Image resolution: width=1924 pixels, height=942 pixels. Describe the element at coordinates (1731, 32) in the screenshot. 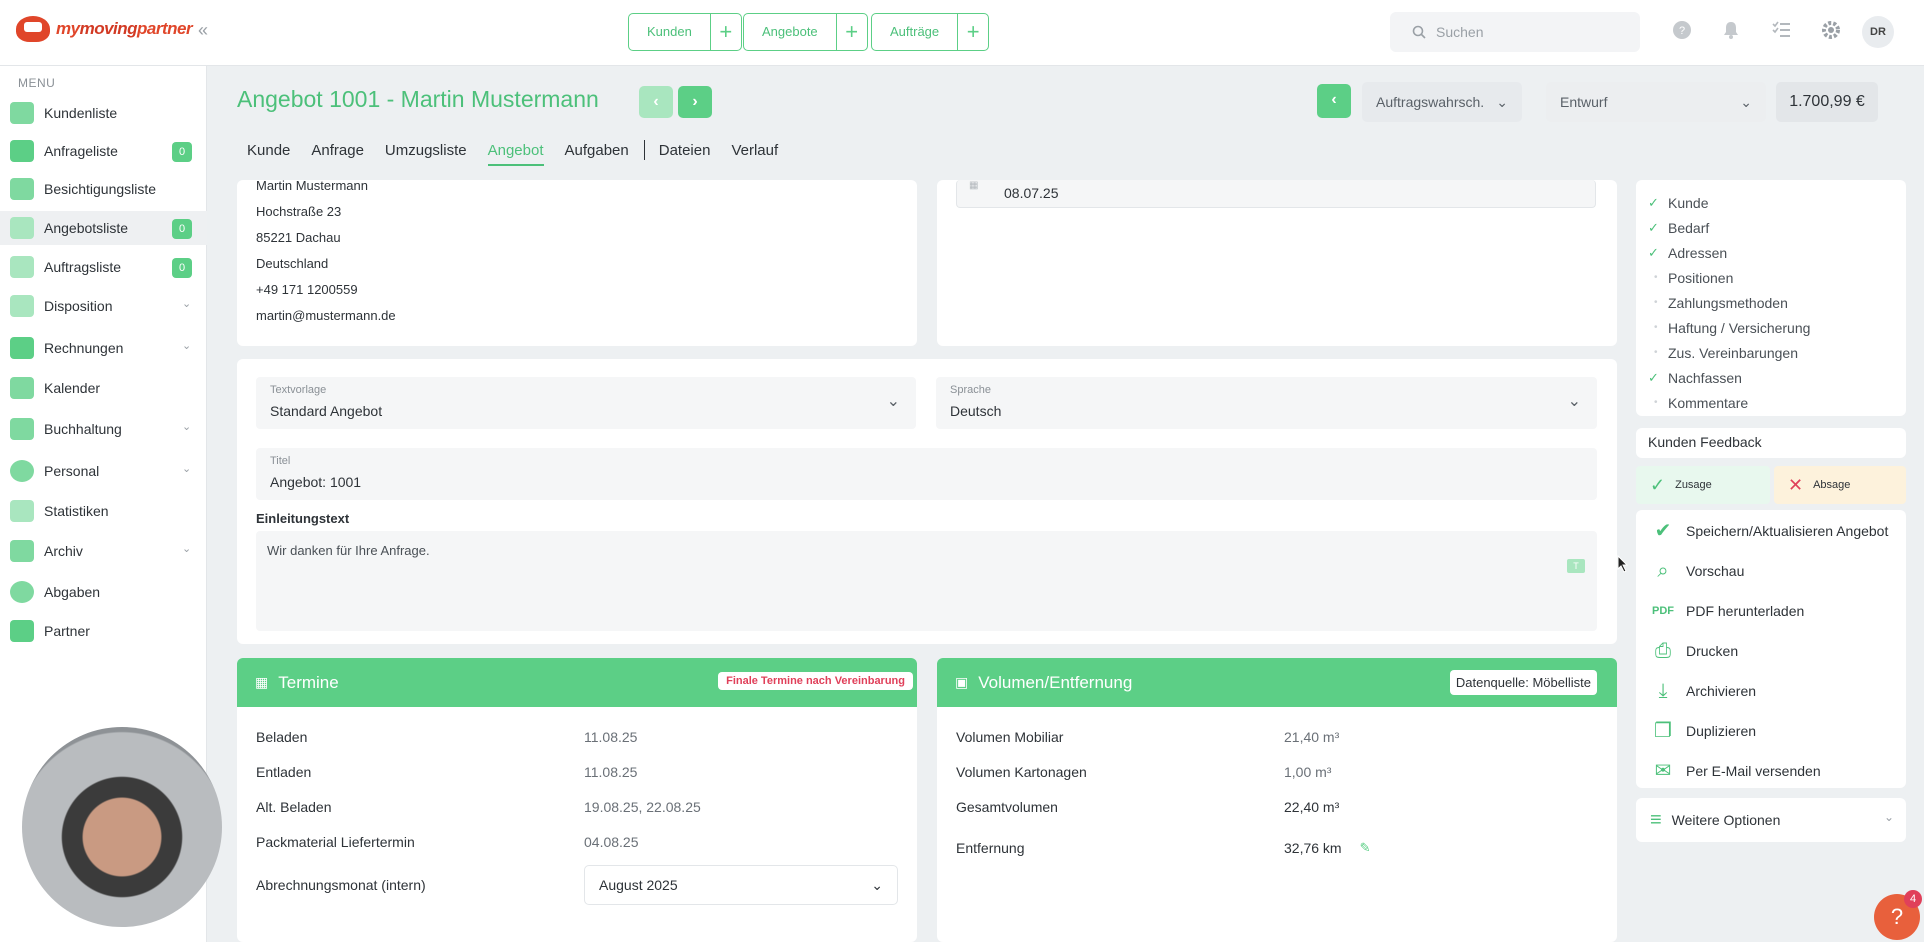

I see `bell-icon` at that location.